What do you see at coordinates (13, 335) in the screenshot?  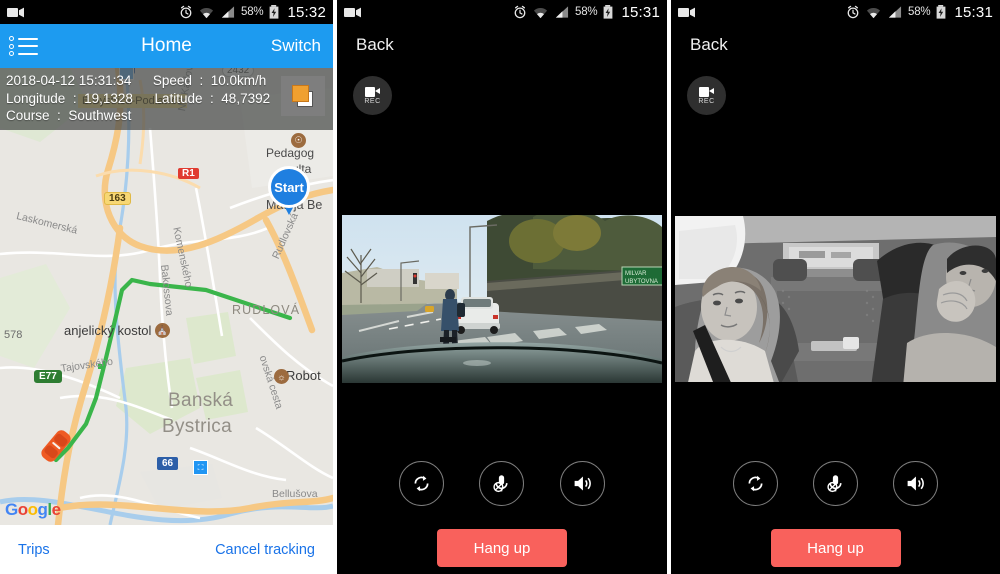 I see `map-label-578: 578` at bounding box center [13, 335].